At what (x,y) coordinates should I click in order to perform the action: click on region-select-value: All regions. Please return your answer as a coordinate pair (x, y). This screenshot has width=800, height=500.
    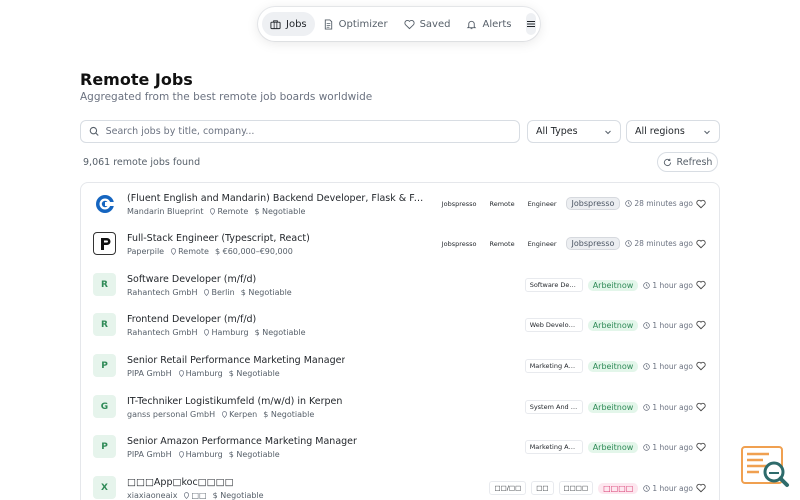
    Looking at the image, I should click on (660, 131).